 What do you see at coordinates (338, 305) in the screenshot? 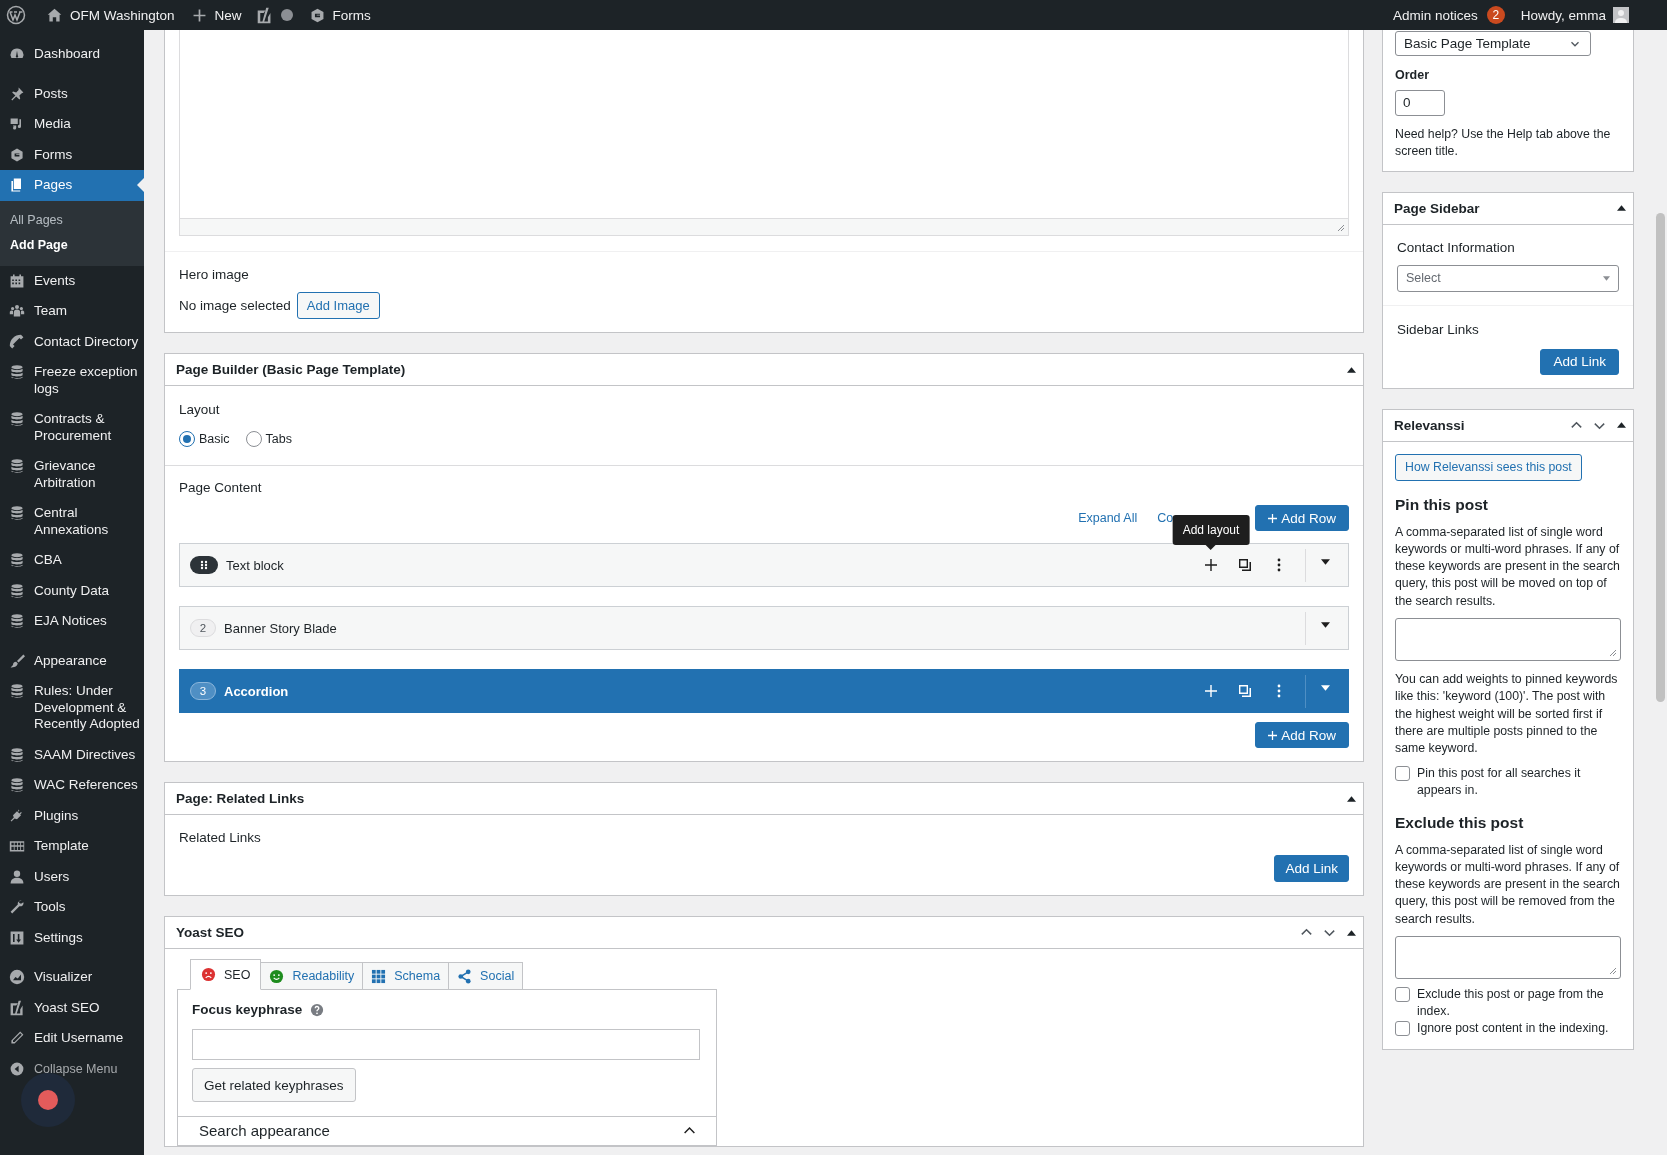
I see `add-image-button: Add Image` at bounding box center [338, 305].